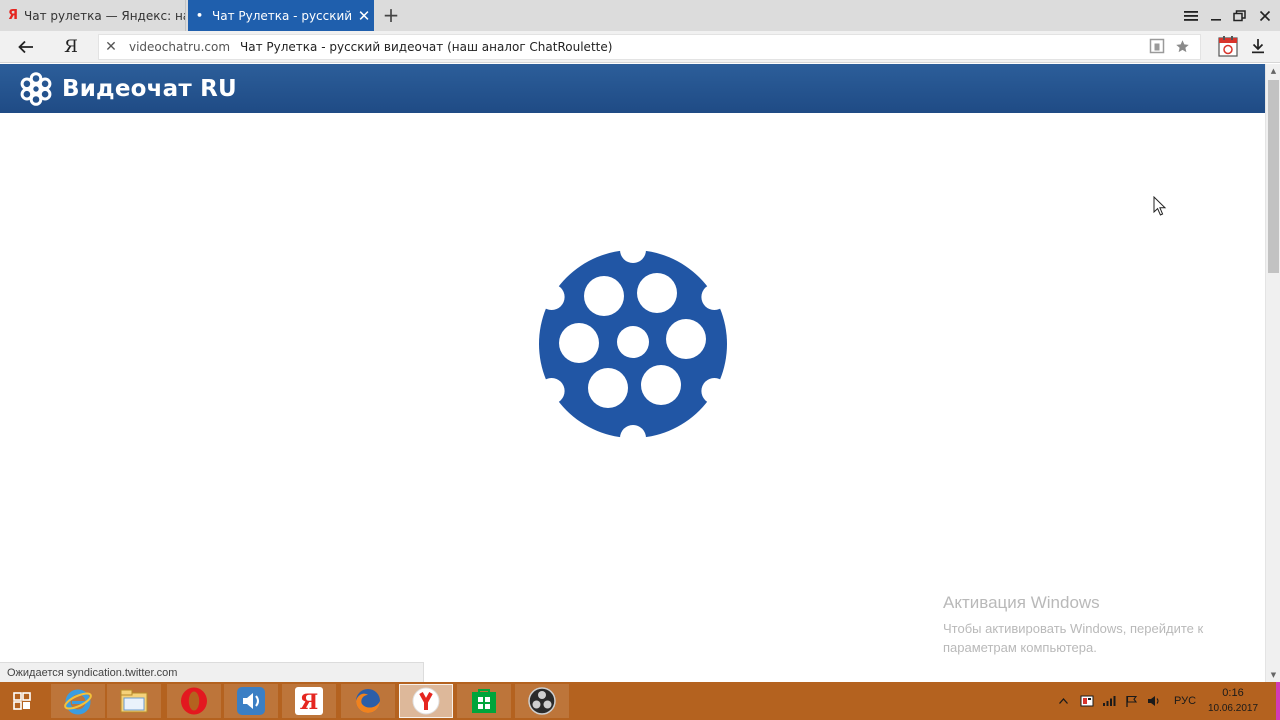 This screenshot has height=720, width=1280. I want to click on watermark-line: Чтобы активировать Windows, перейдите к, so click(1073, 628).